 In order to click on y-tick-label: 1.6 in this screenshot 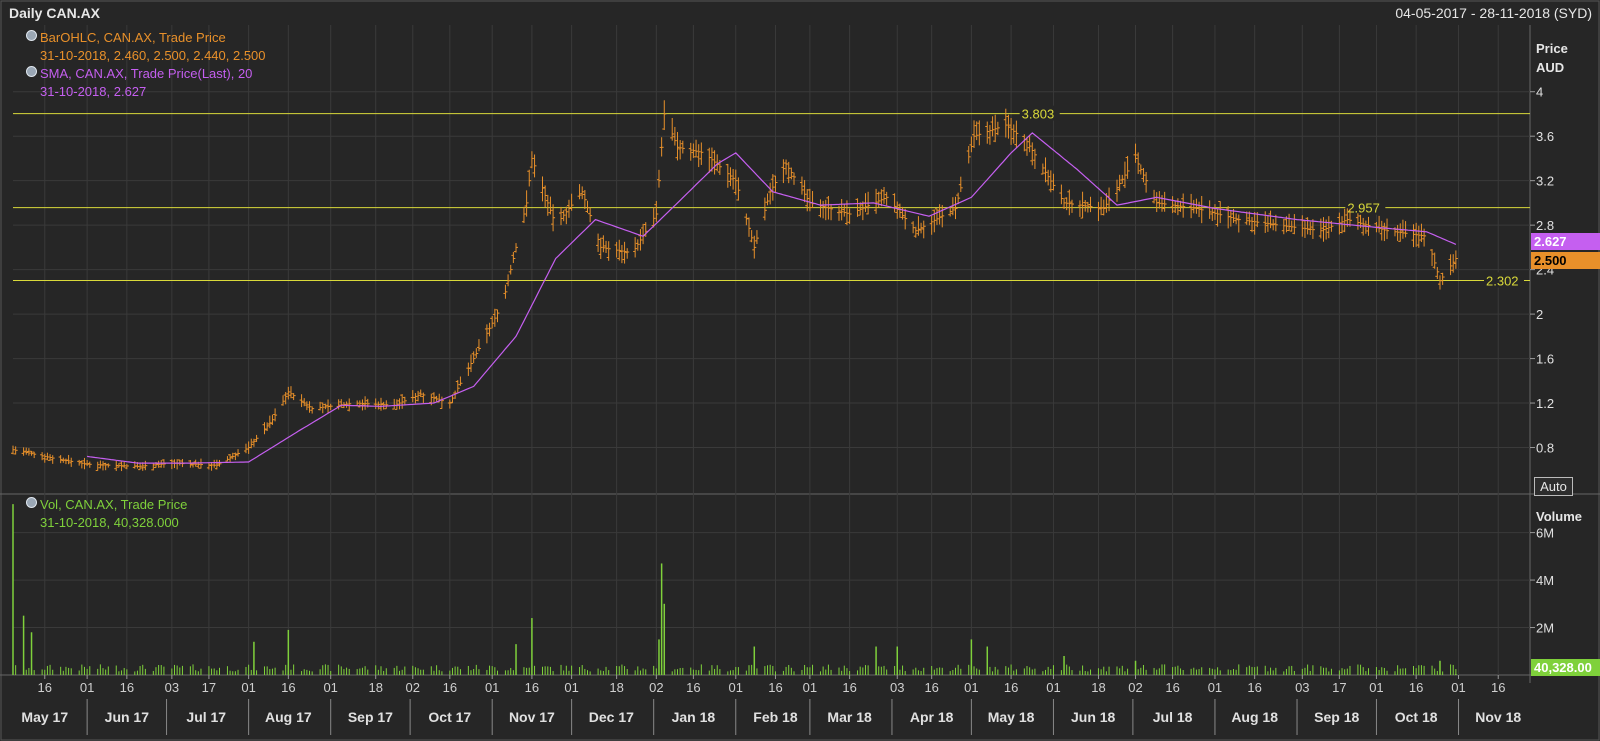, I will do `click(1545, 359)`.